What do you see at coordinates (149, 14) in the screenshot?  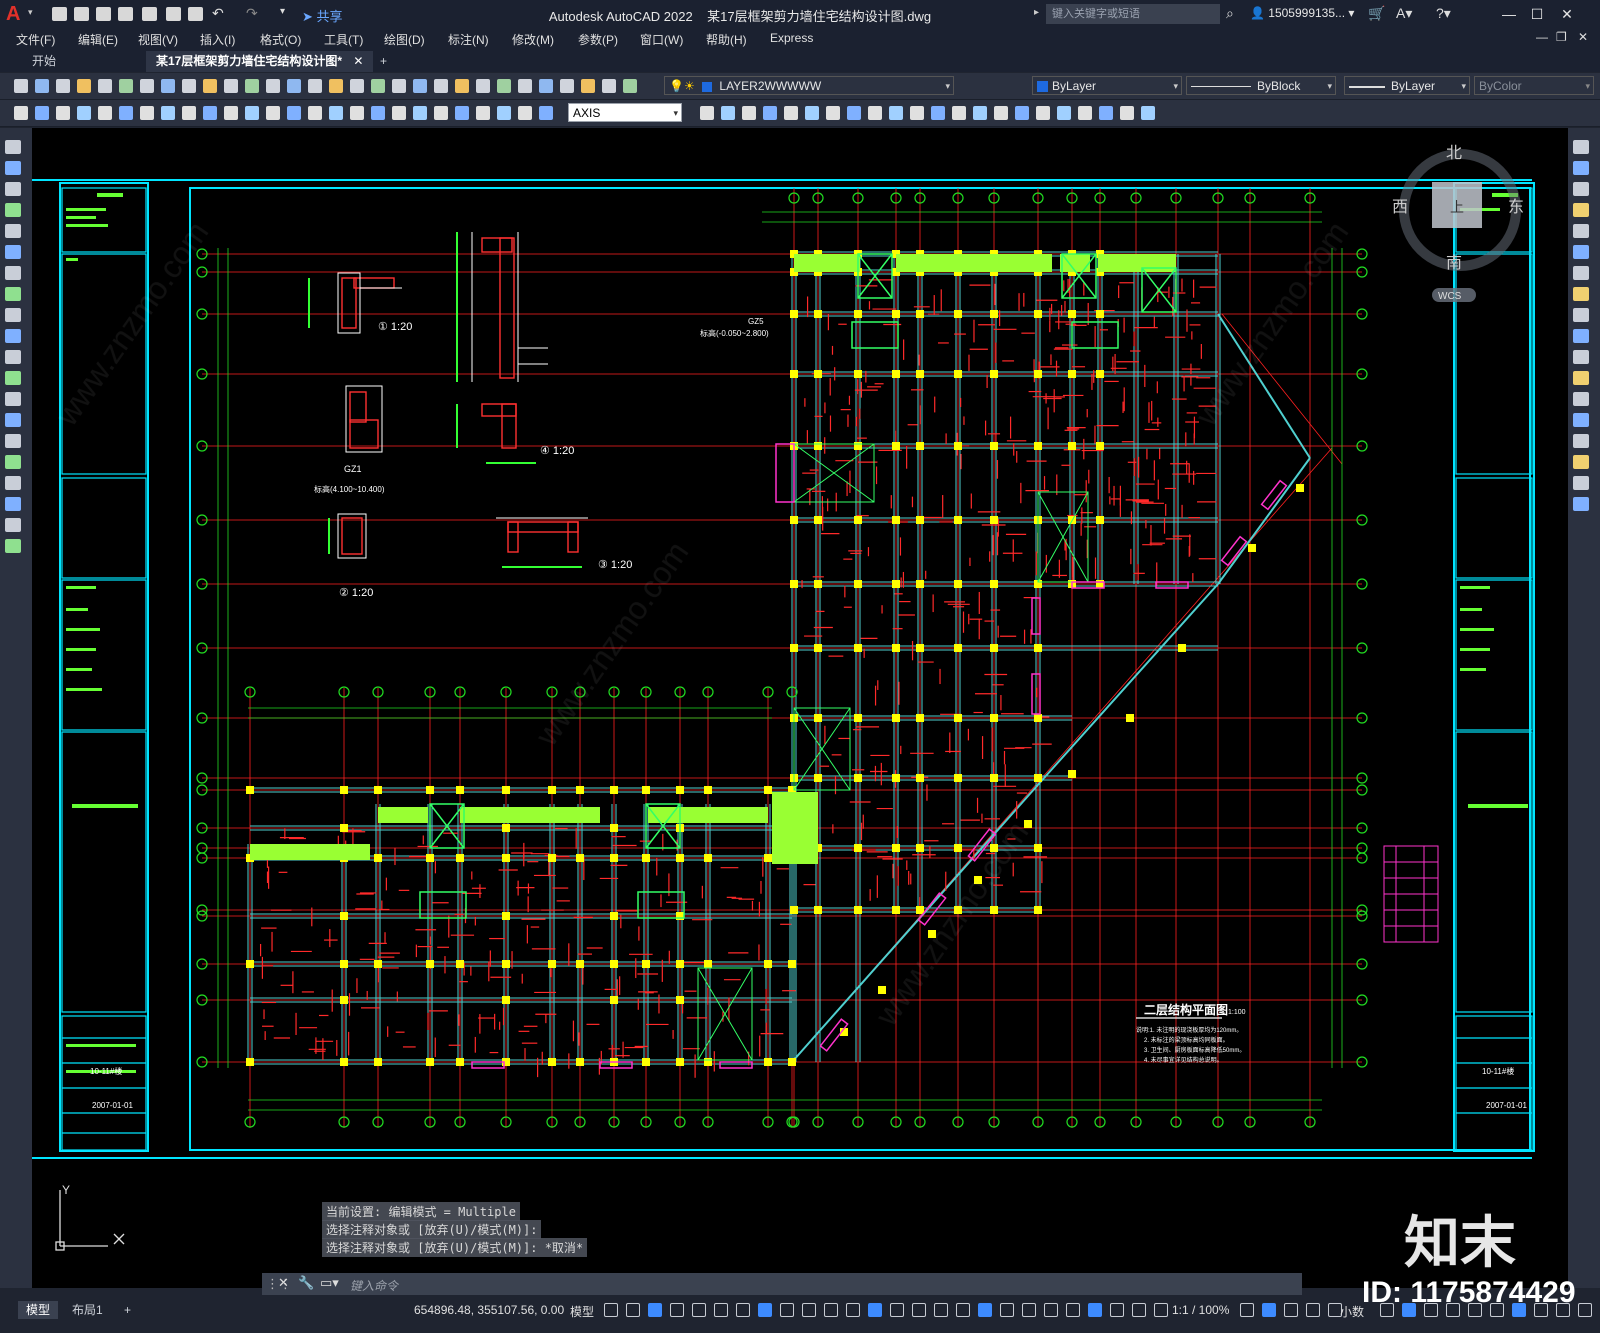 I see `open-web-icon` at bounding box center [149, 14].